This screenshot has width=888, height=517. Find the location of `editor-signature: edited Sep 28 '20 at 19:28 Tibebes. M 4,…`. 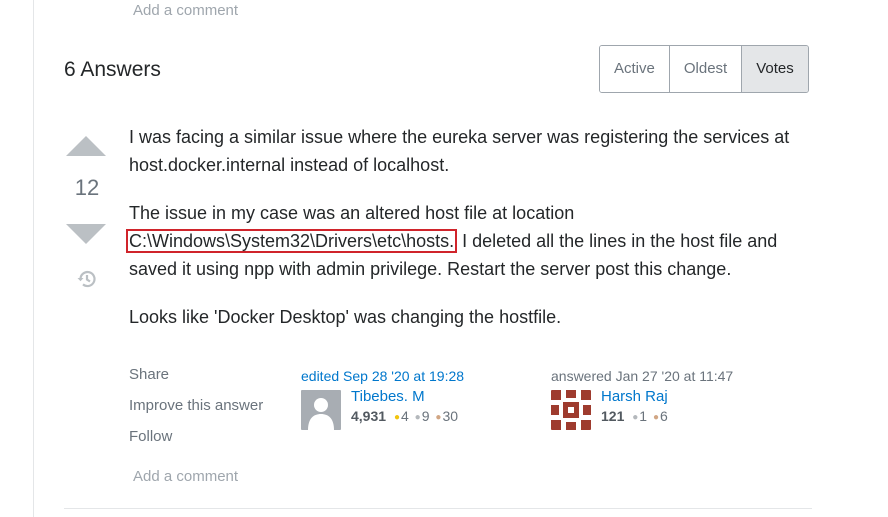

editor-signature: edited Sep 28 '20 at 19:28 Tibebes. M 4,… is located at coordinates (382, 399).